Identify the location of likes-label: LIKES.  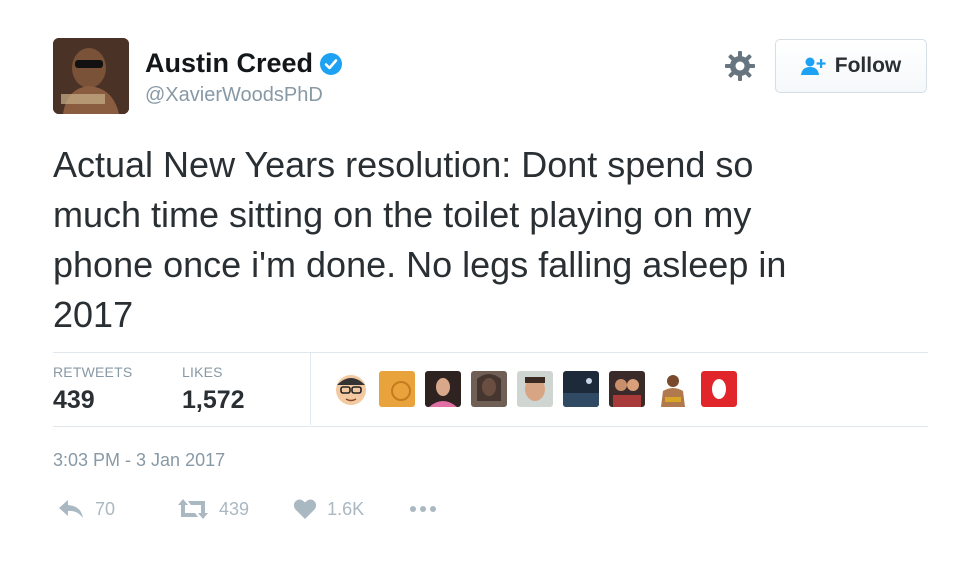
(202, 372).